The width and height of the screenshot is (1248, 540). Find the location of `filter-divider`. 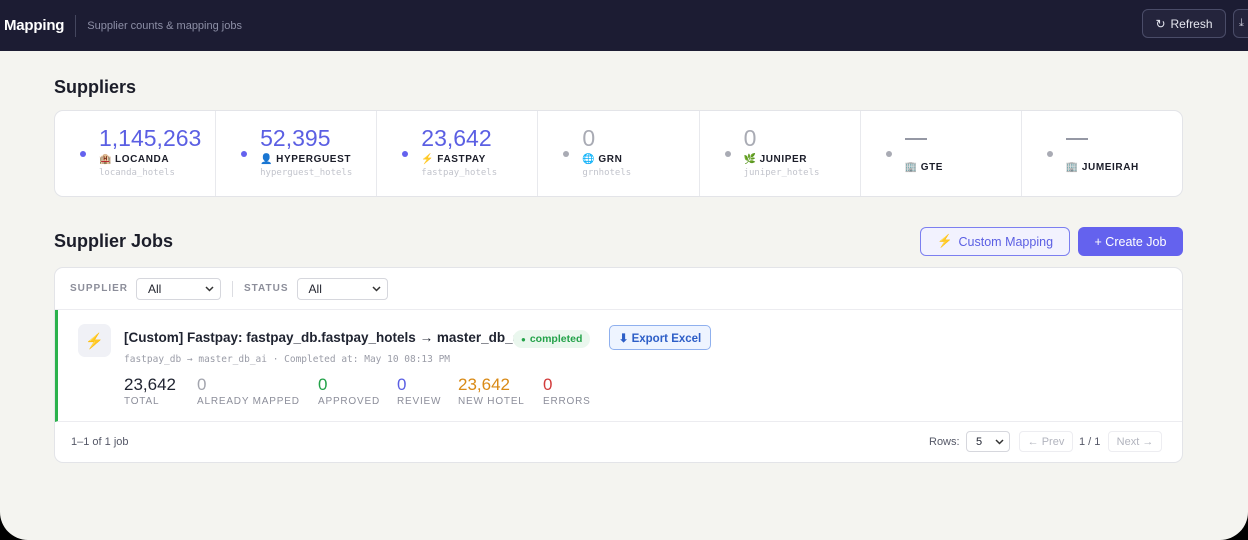

filter-divider is located at coordinates (233, 288).